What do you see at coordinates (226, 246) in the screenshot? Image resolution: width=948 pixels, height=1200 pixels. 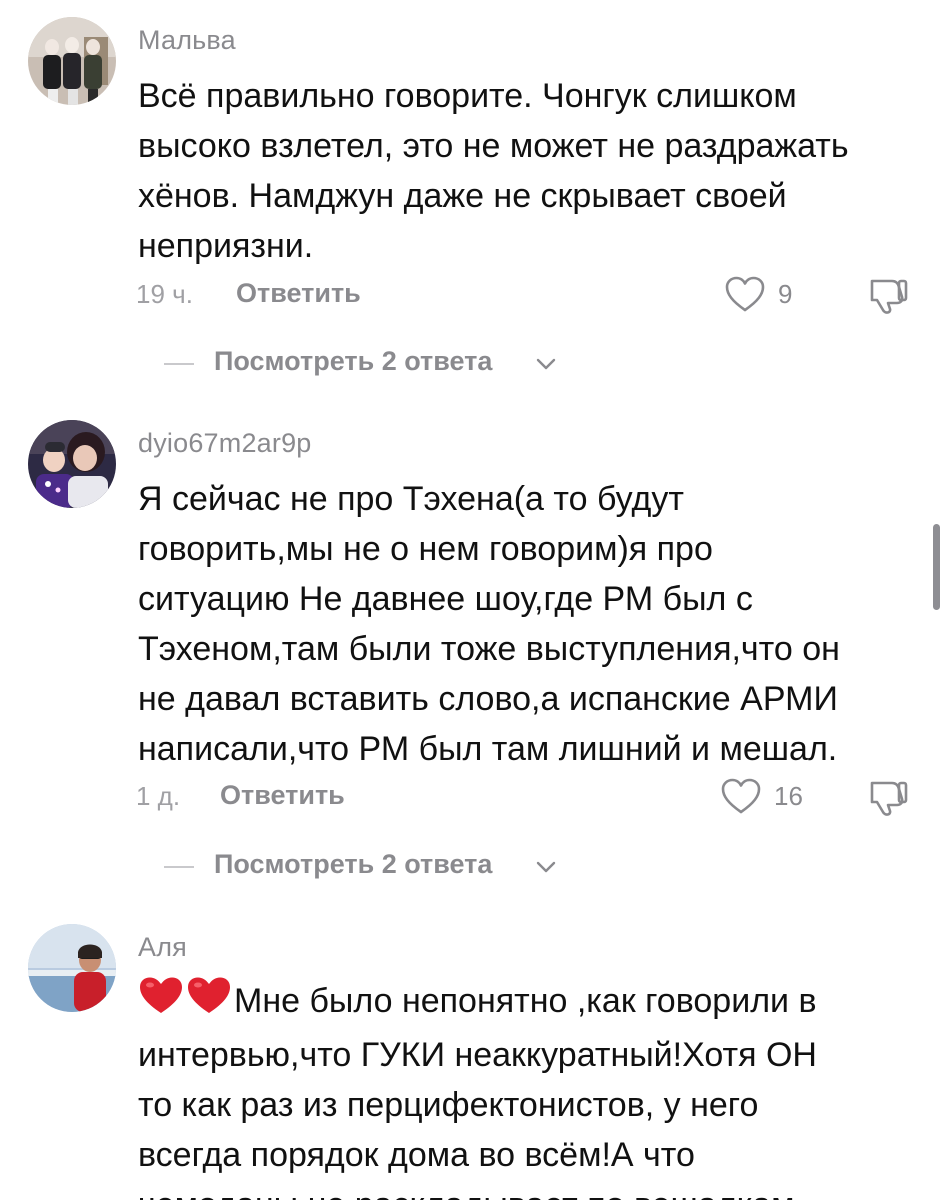 I see `comment-text-line: неприязни.` at bounding box center [226, 246].